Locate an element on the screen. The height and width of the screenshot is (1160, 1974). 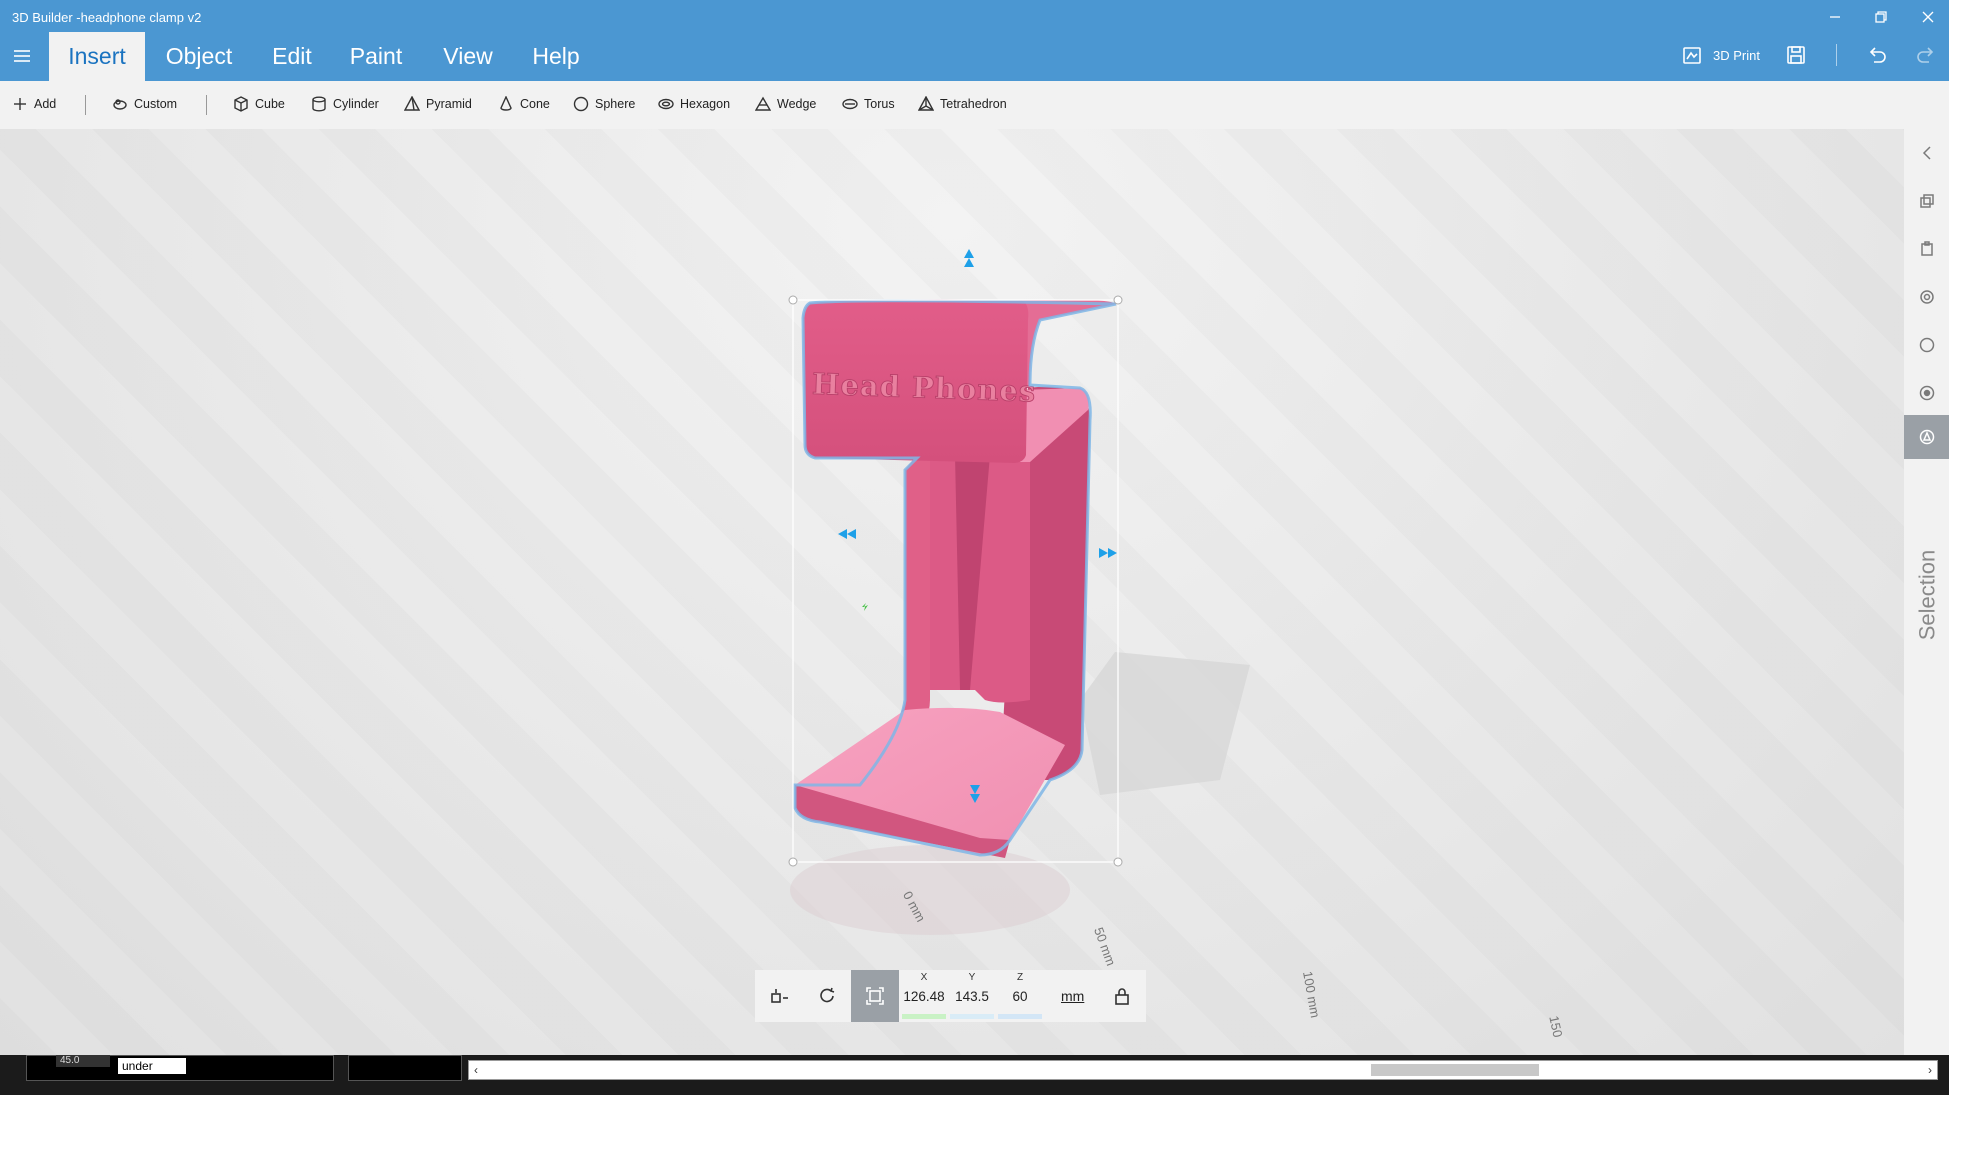
cylinder-button: Cylinder is located at coordinates (345, 104).